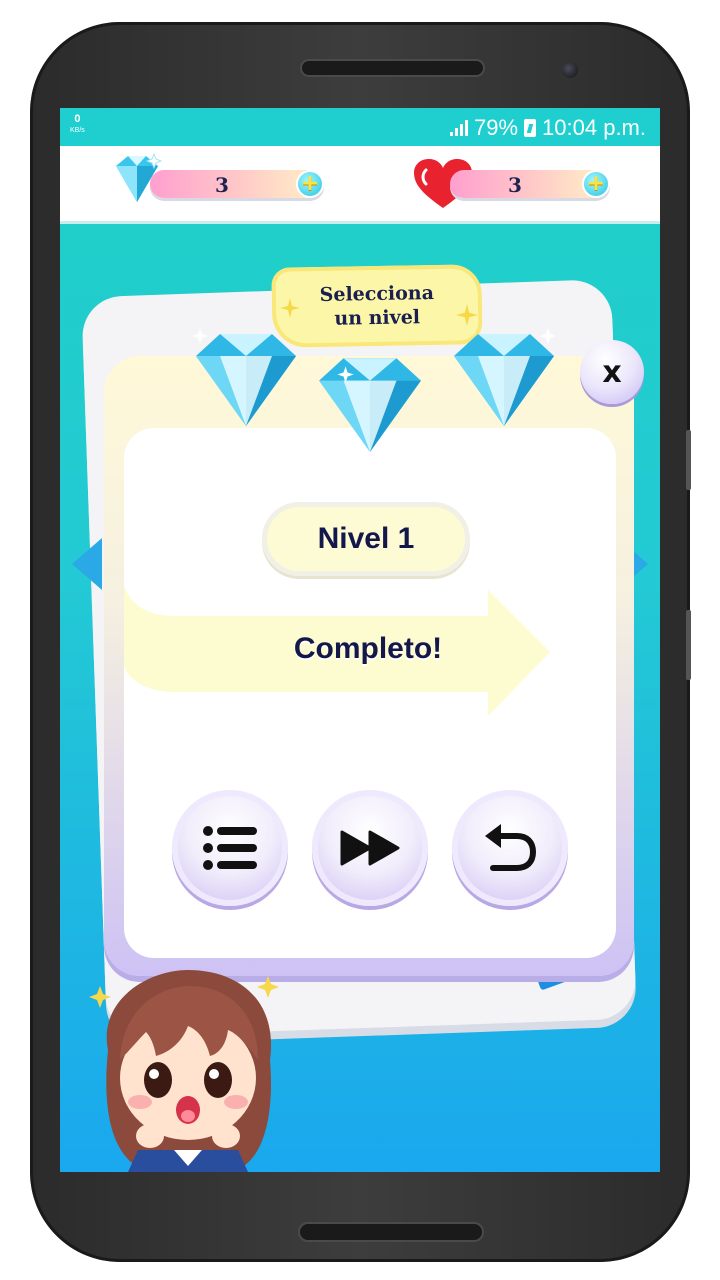 This screenshot has height=1280, width=720. What do you see at coordinates (87, 564) in the screenshot?
I see `previous-page-arrow` at bounding box center [87, 564].